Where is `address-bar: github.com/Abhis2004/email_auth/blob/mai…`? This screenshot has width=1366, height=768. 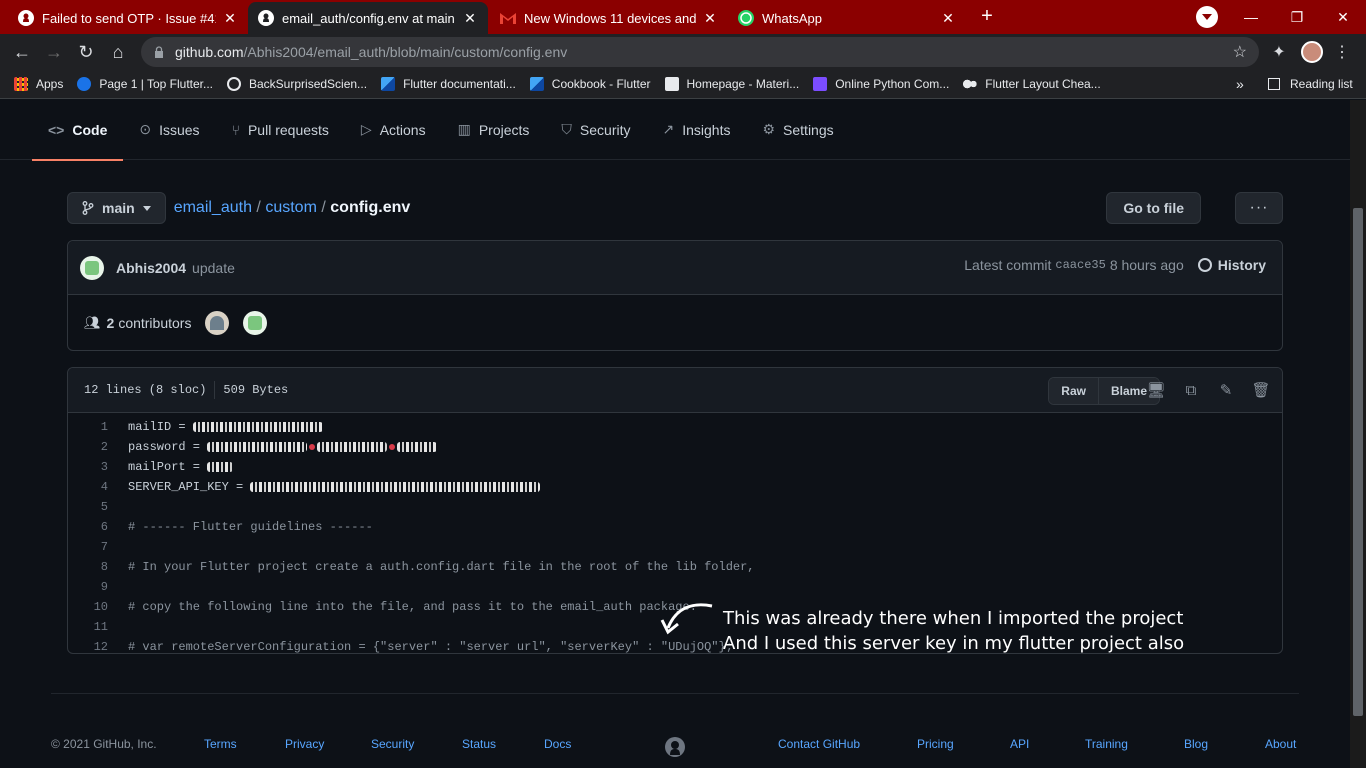 address-bar: github.com/Abhis2004/email_auth/blob/mai… is located at coordinates (700, 52).